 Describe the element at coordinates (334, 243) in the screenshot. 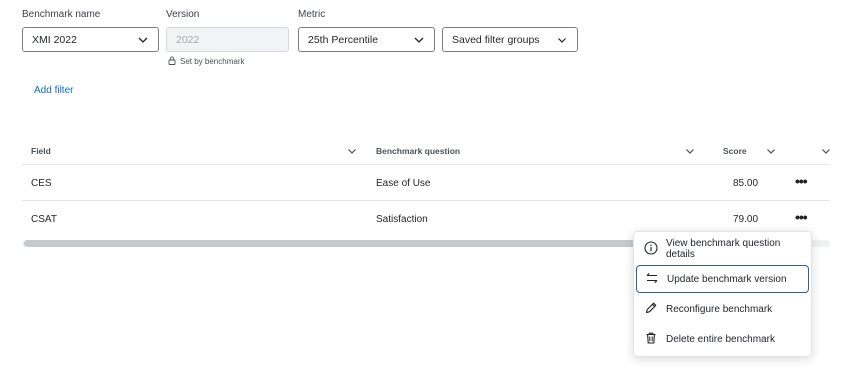

I see `scrollbar-thumb` at that location.